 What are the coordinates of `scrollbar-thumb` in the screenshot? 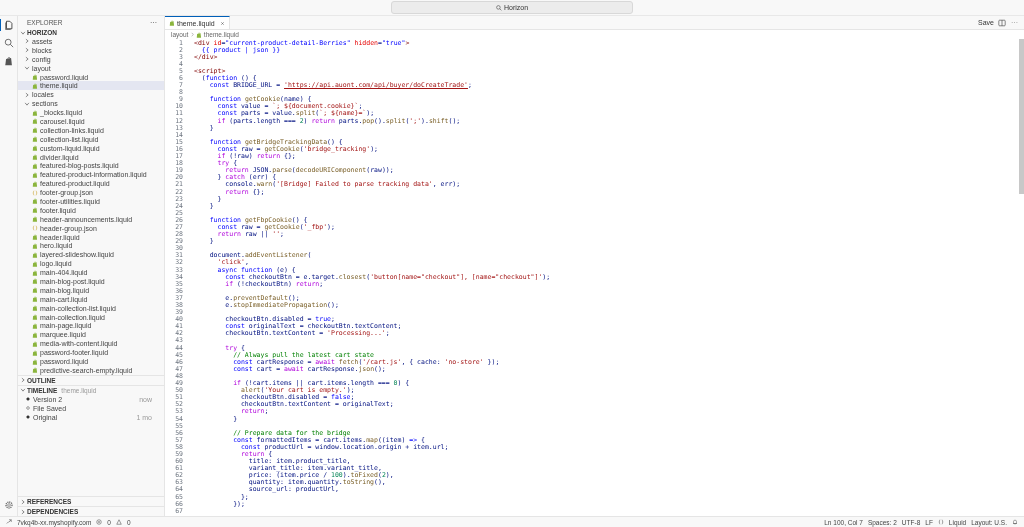 It's located at (1021, 116).